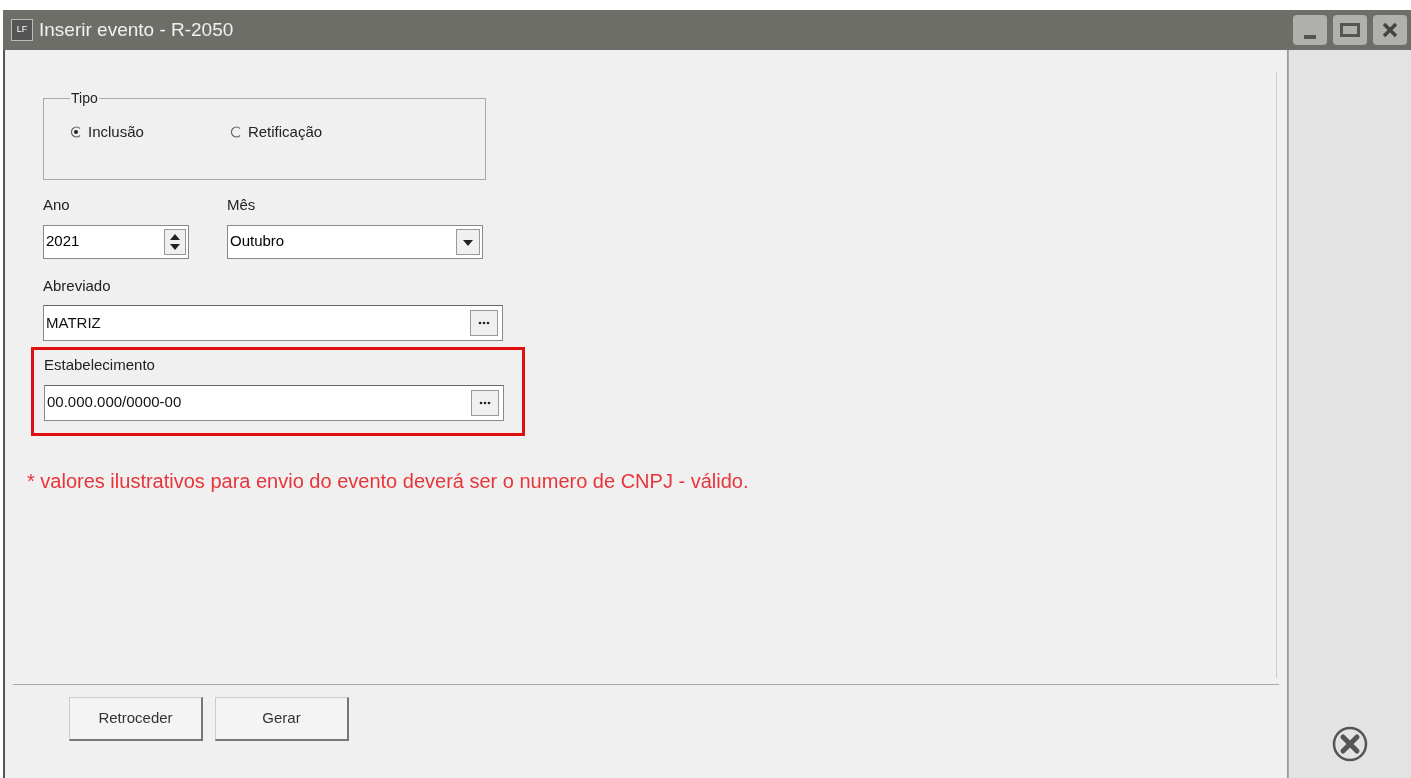  I want to click on field-label: Mês, so click(242, 205).